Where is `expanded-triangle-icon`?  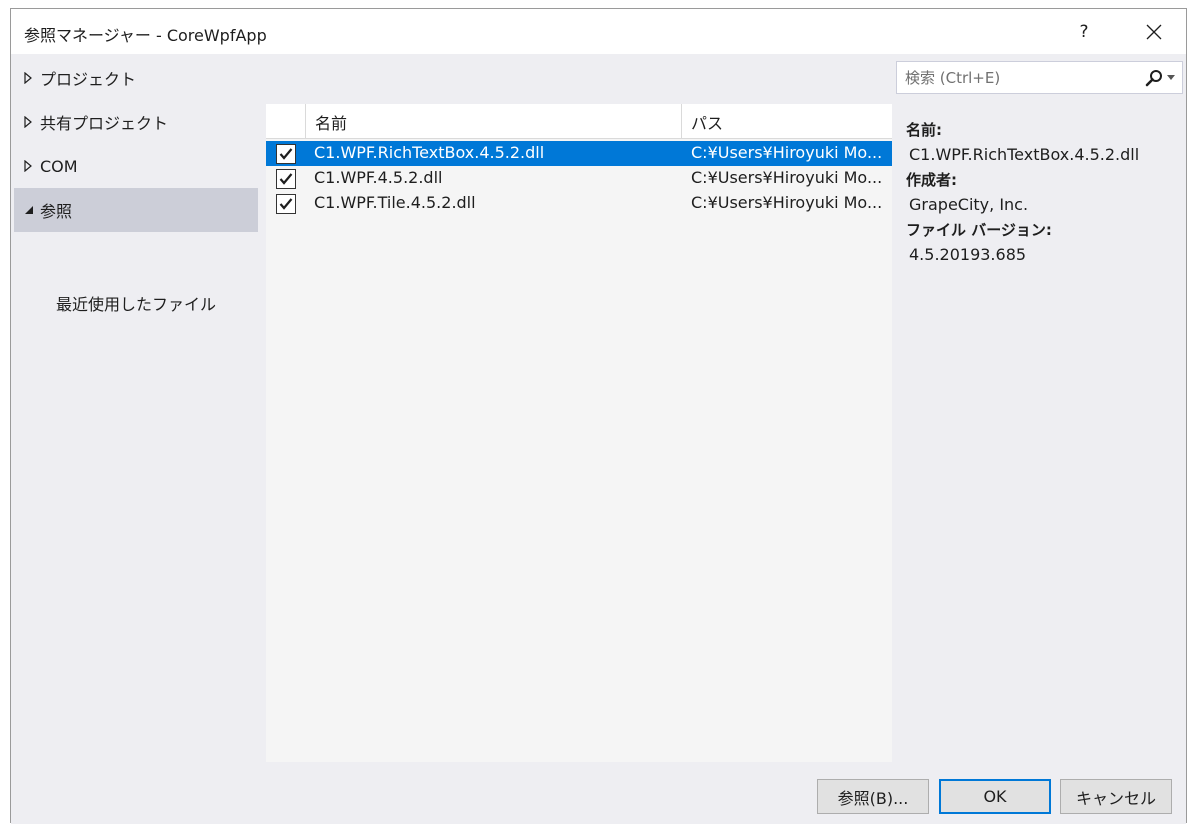
expanded-triangle-icon is located at coordinates (27, 210).